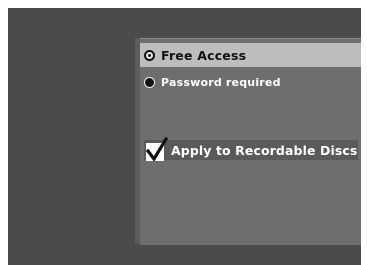 This screenshot has width=367, height=265. I want to click on free-access-label: Free Access, so click(204, 55).